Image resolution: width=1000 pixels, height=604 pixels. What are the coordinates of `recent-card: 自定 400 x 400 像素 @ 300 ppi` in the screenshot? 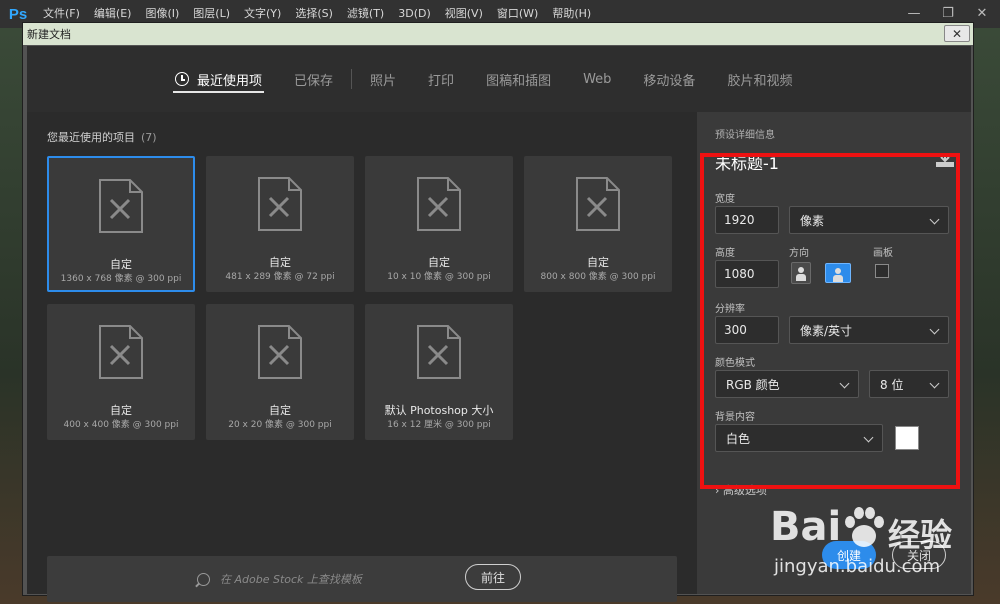 It's located at (121, 372).